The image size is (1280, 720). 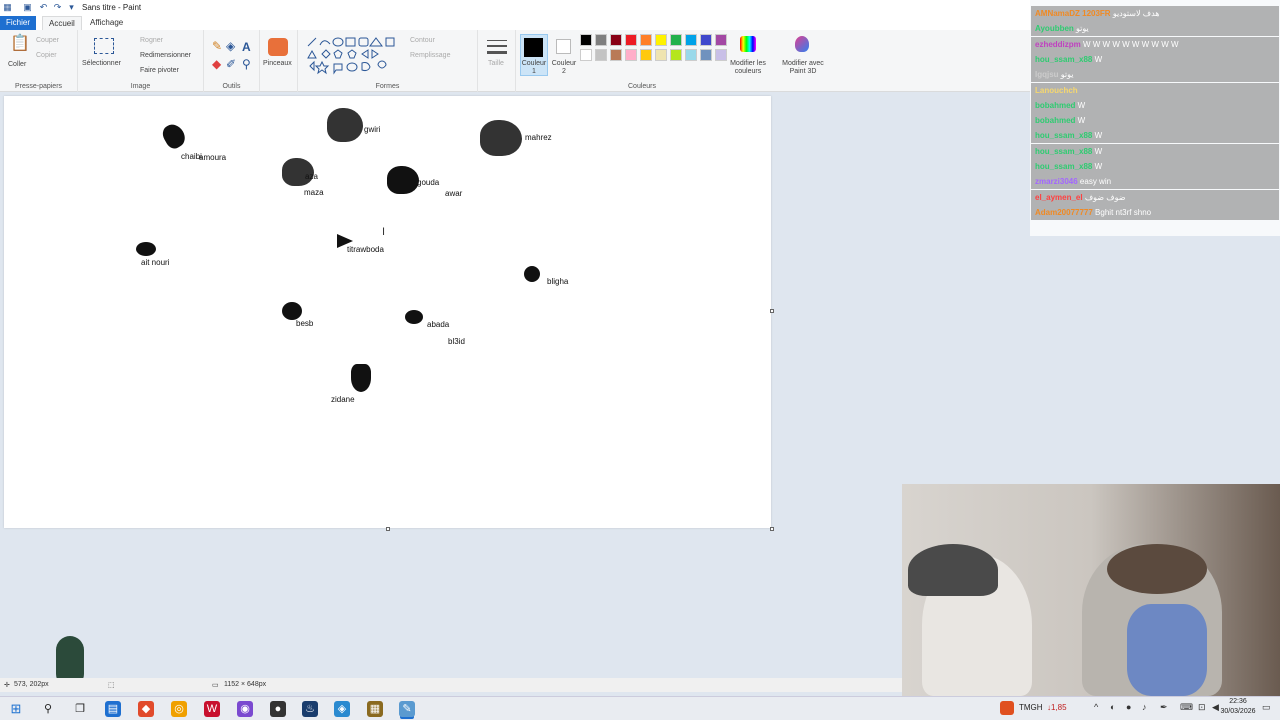 What do you see at coordinates (48, 709) in the screenshot?
I see `search-icon: ⚲` at bounding box center [48, 709].